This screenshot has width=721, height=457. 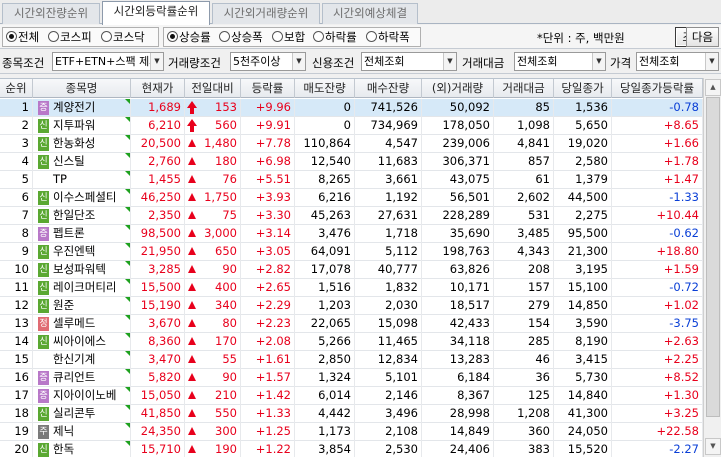 I want to click on cell-price: 41,850, so click(x=158, y=414).